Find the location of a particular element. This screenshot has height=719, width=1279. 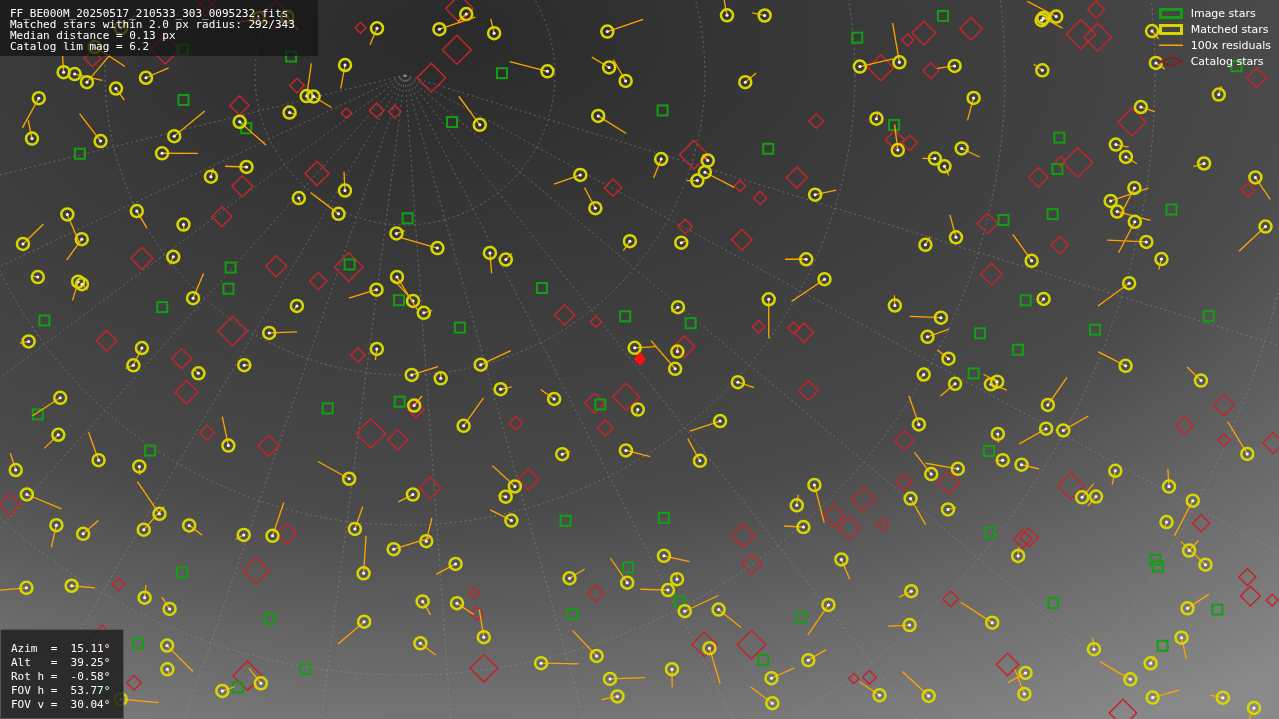

legend-diamond-icon is located at coordinates (1170, 61).